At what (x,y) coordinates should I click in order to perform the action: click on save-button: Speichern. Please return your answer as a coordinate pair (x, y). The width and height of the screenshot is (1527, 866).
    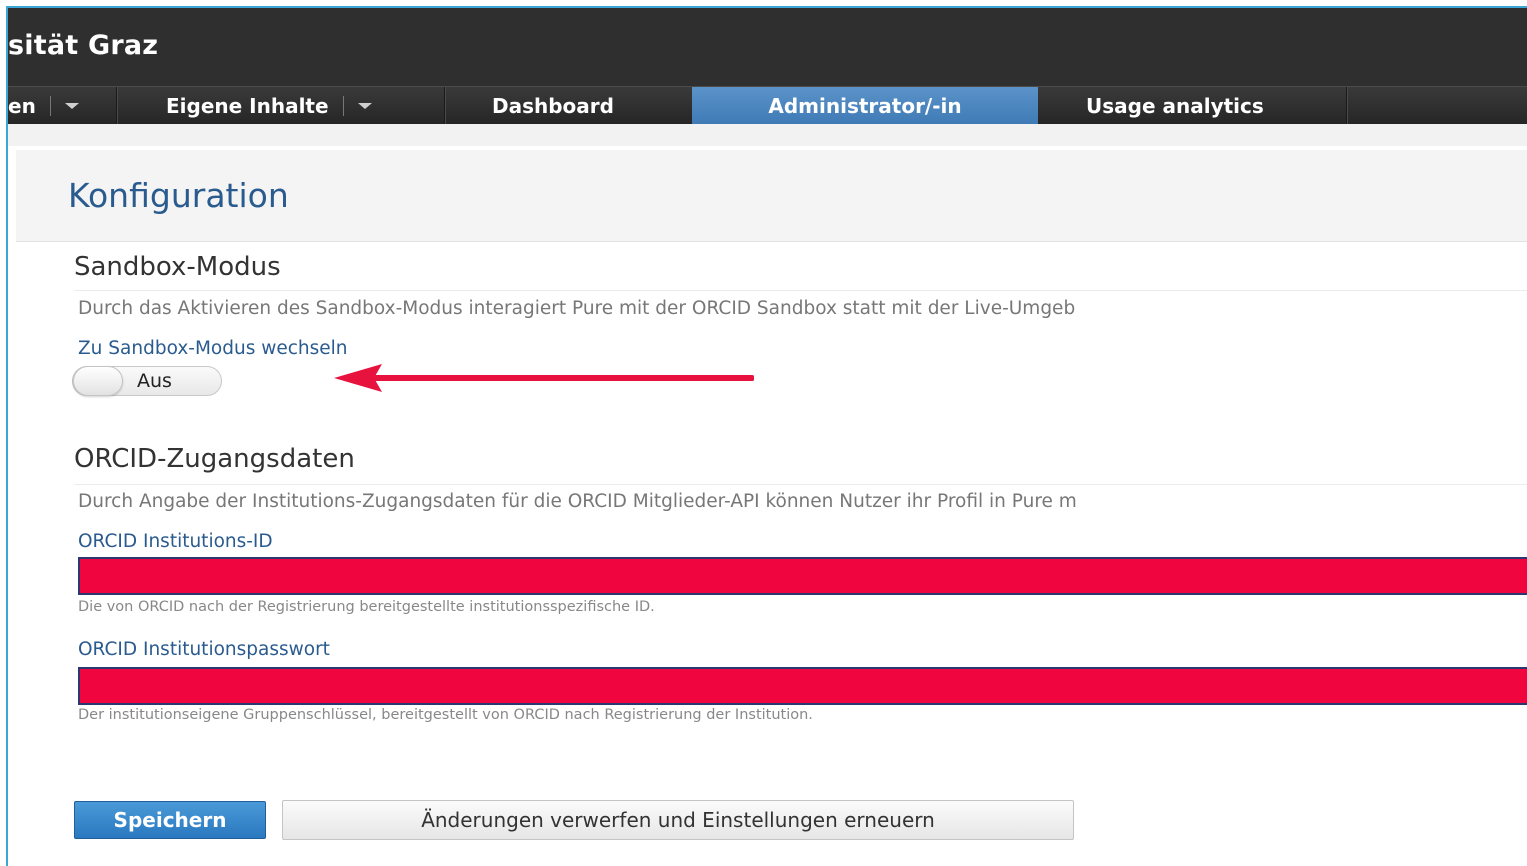
    Looking at the image, I should click on (170, 820).